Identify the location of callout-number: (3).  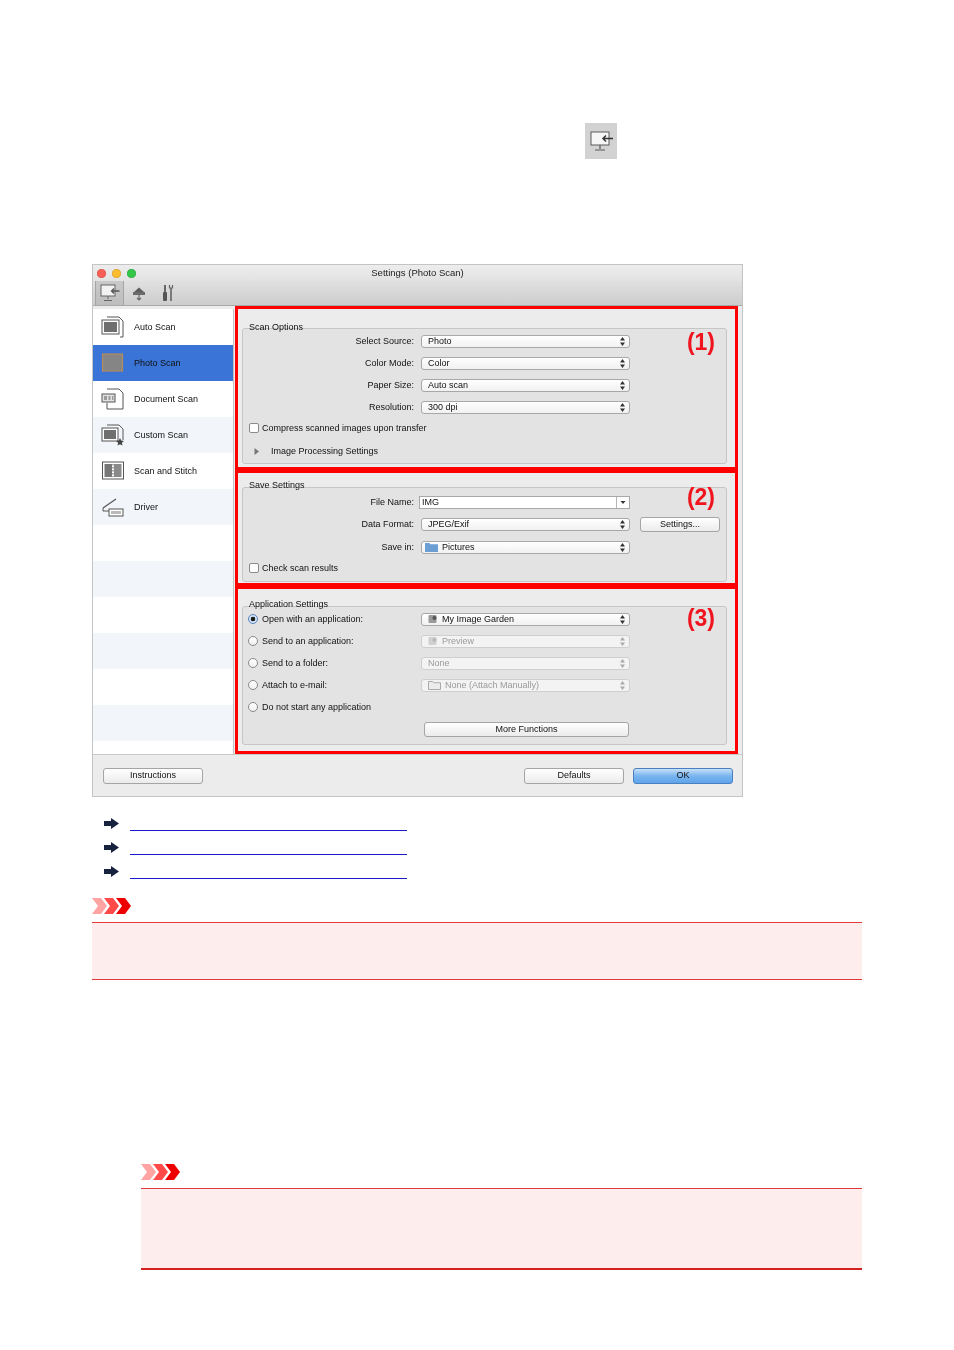
(700, 618).